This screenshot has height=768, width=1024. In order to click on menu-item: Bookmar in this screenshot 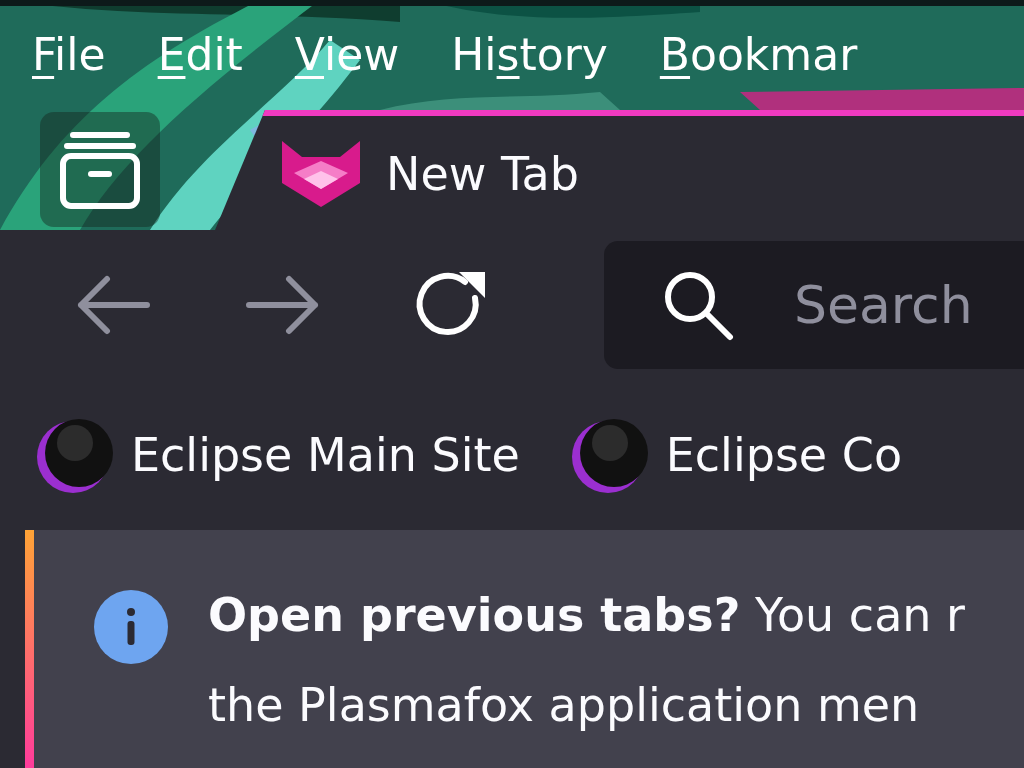, I will do `click(758, 55)`.